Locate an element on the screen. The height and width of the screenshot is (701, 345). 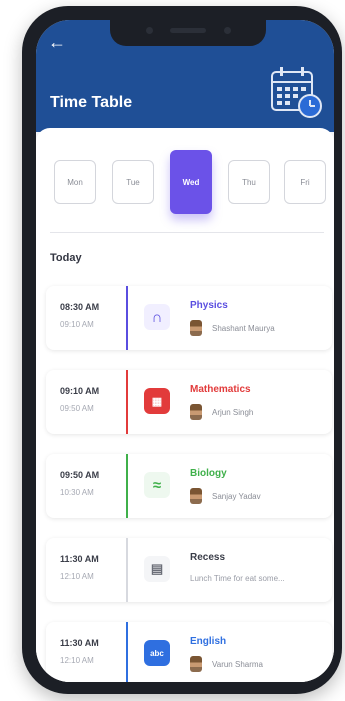
teacher-row: Arjun Singh is located at coordinates (221, 412).